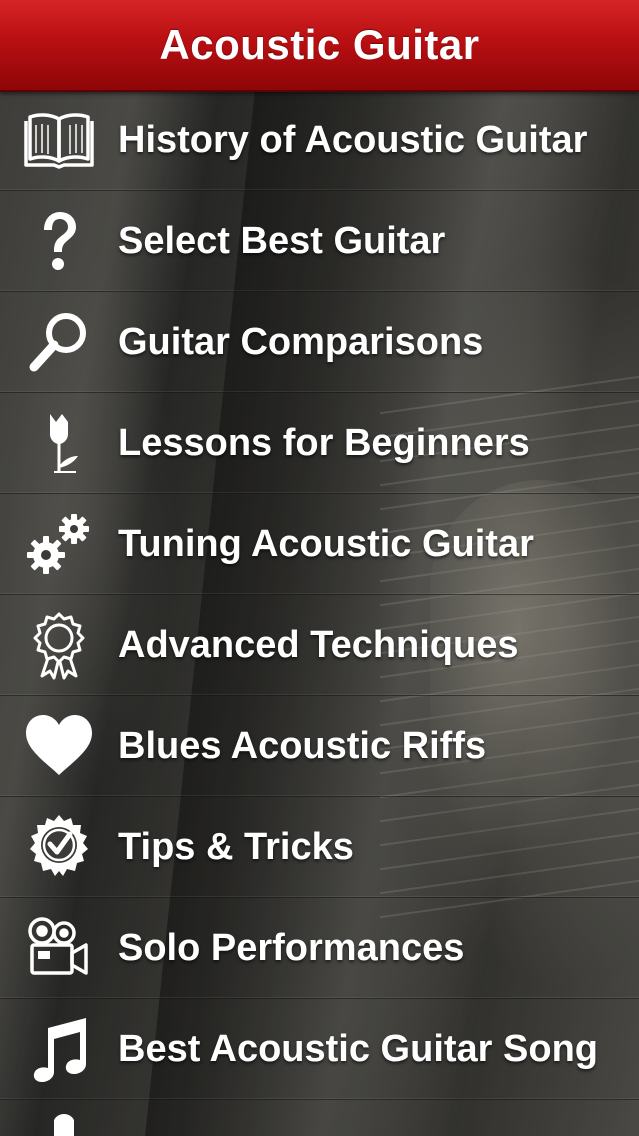 The height and width of the screenshot is (1136, 639). I want to click on menu-item-label: Guitar Comparisons, so click(301, 341).